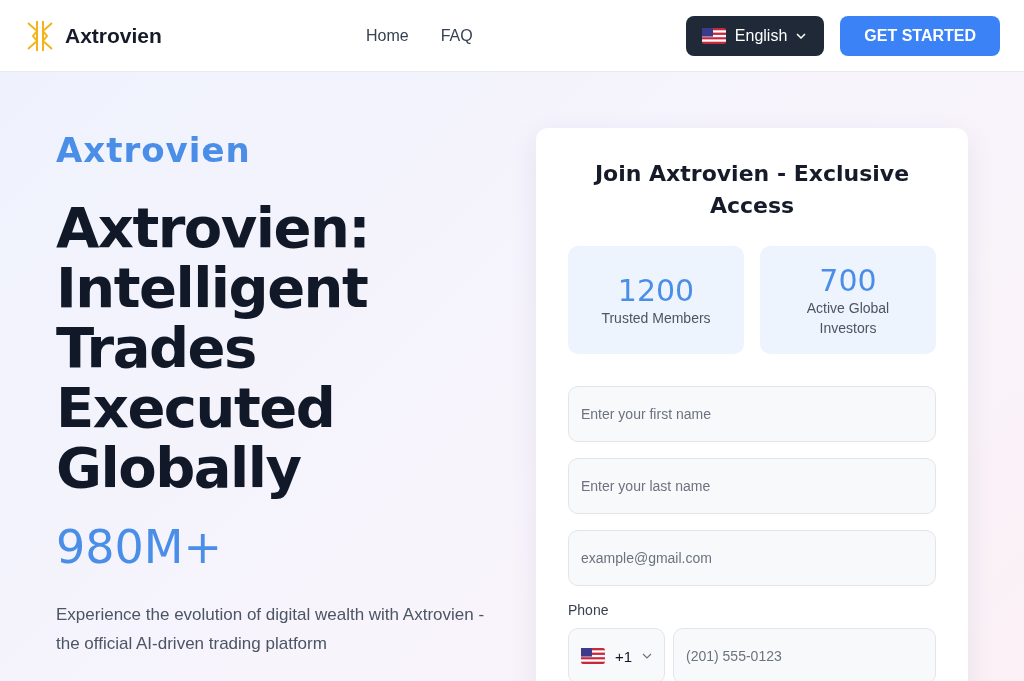 The height and width of the screenshot is (681, 1024). What do you see at coordinates (40, 35) in the screenshot?
I see `logo-icon` at bounding box center [40, 35].